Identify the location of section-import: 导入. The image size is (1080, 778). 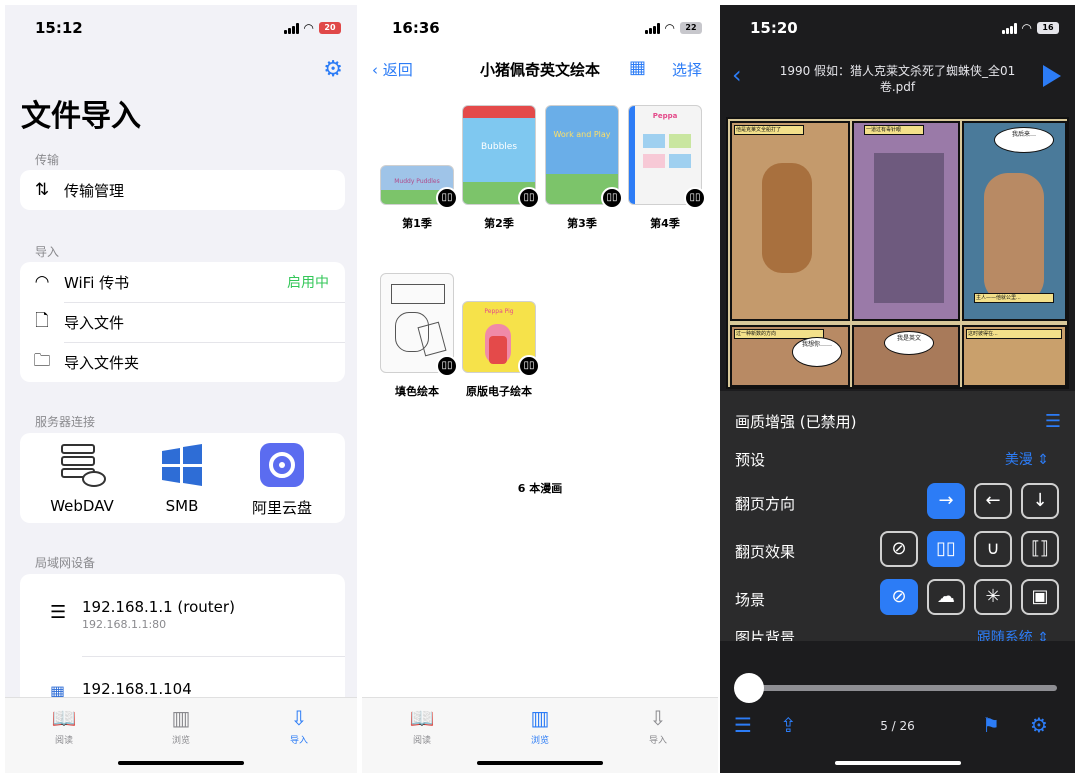
(47, 252).